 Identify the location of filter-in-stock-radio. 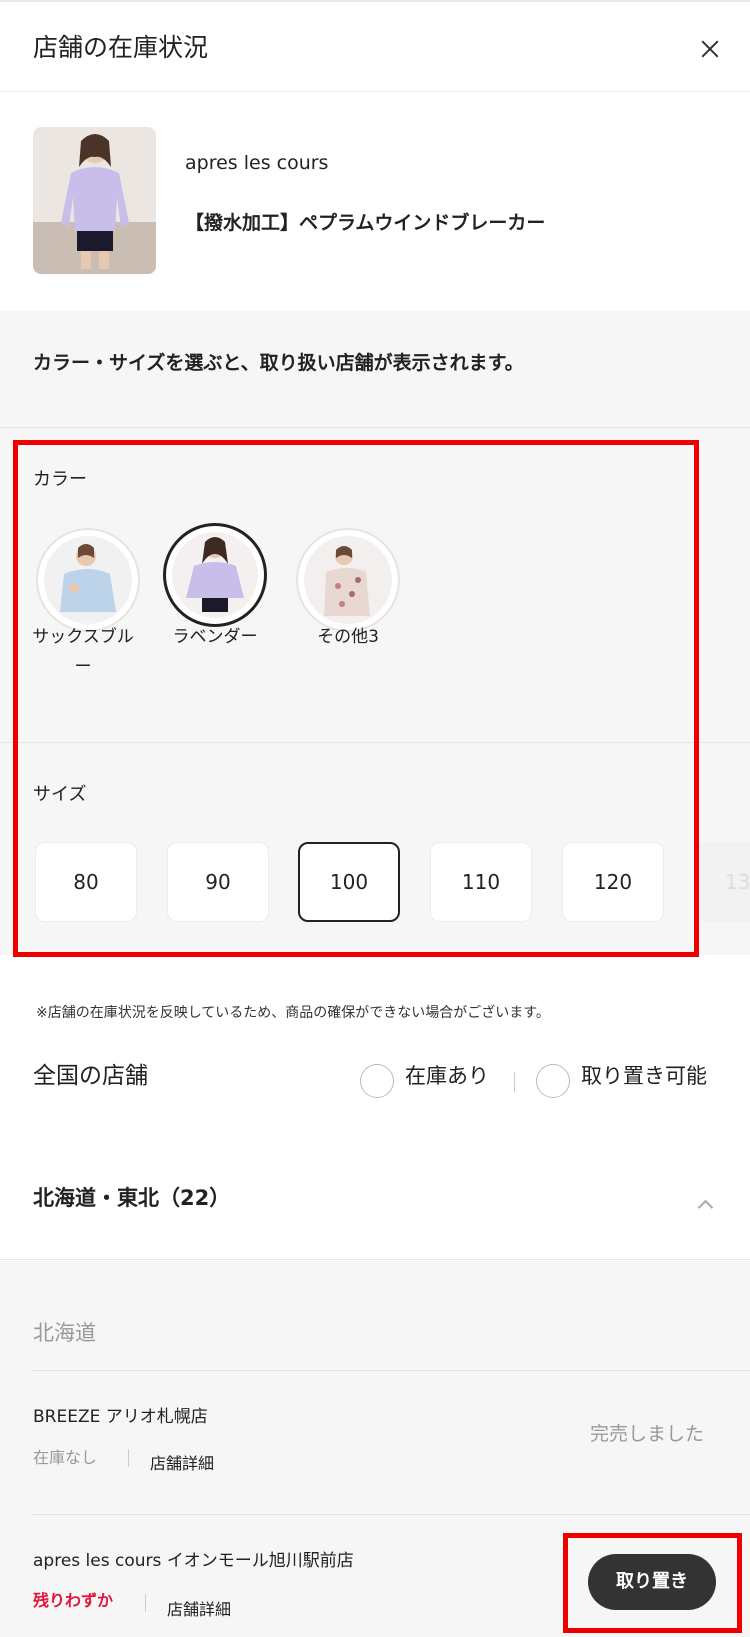
(377, 1081).